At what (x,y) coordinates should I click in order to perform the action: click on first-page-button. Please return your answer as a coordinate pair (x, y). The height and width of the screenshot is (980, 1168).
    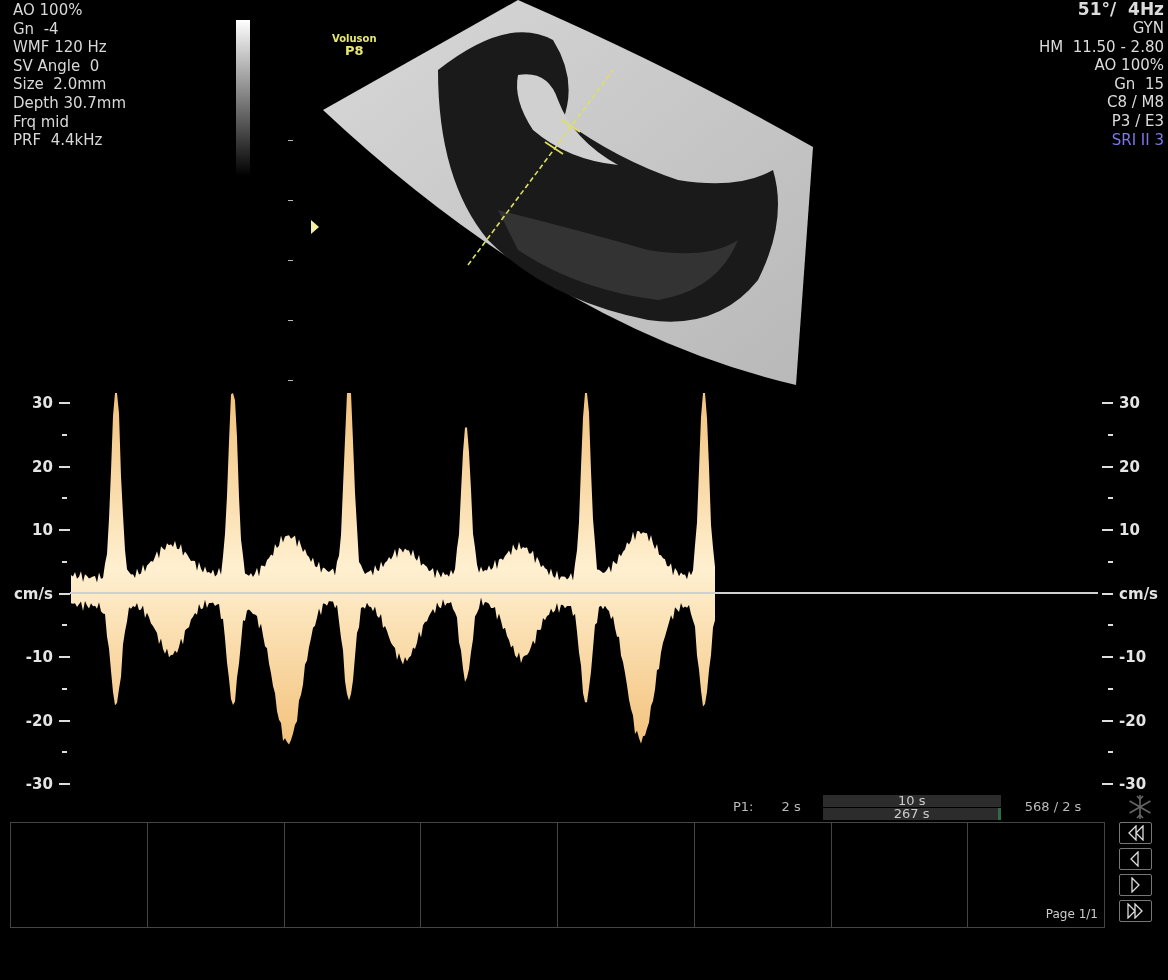
    Looking at the image, I should click on (1135, 833).